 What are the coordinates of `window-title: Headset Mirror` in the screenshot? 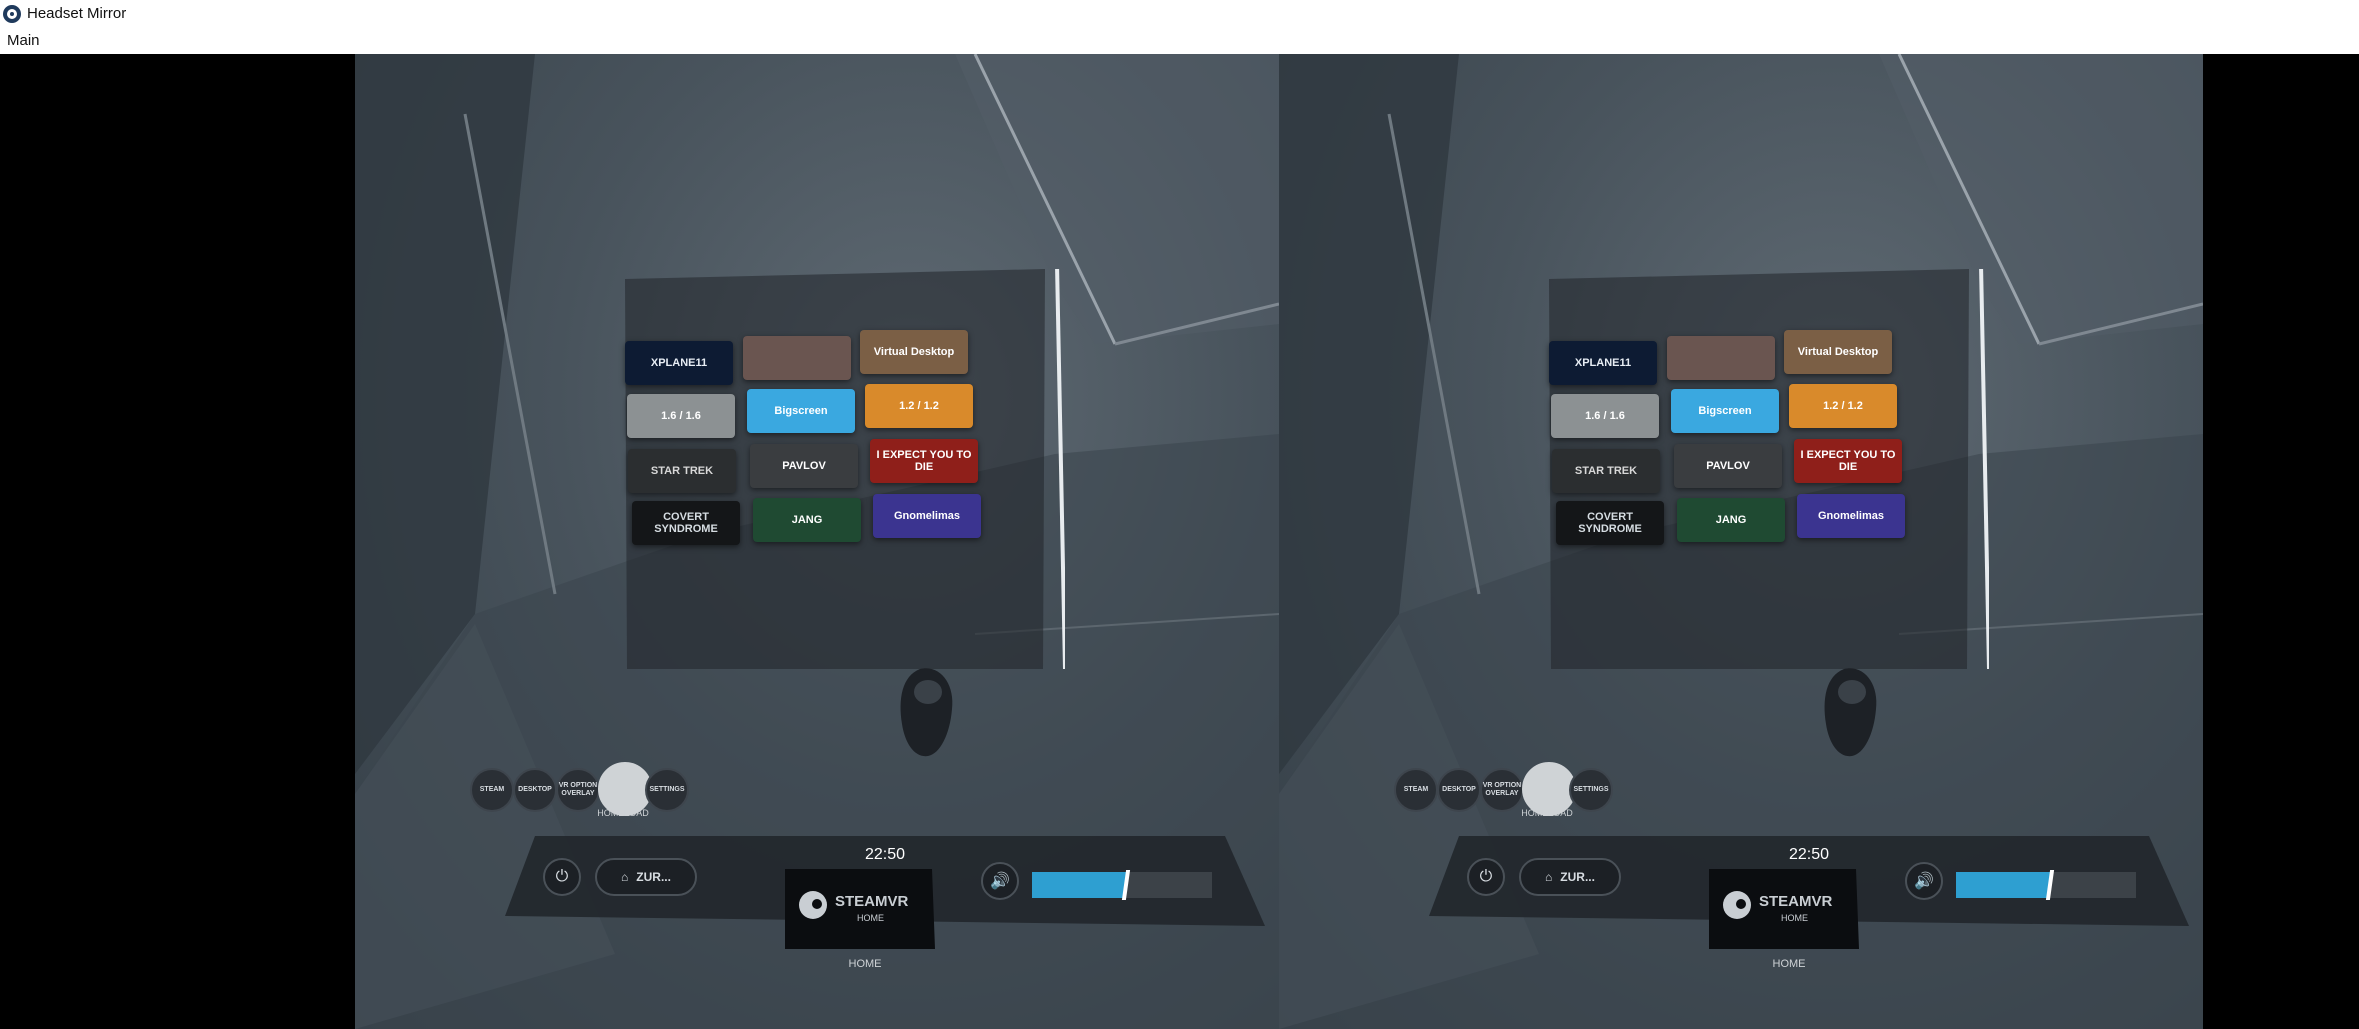 It's located at (77, 13).